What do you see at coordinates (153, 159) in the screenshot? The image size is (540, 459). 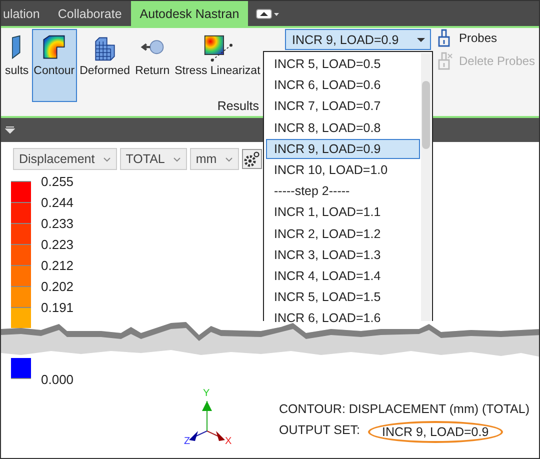 I see `legend-selector: TOTAL` at bounding box center [153, 159].